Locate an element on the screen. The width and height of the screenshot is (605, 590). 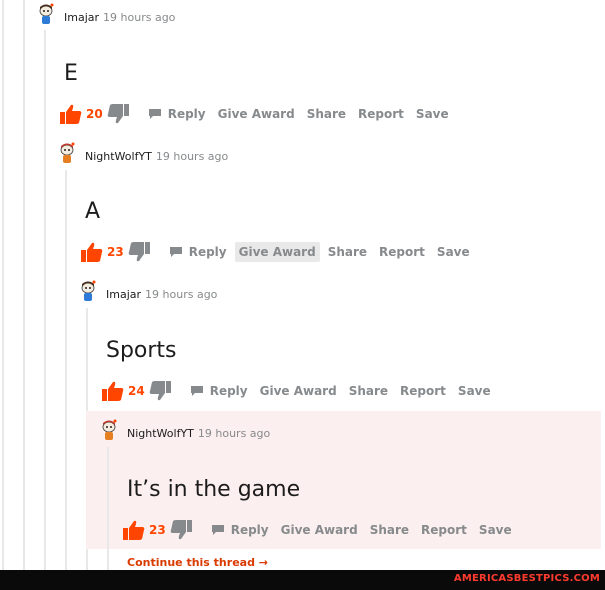
watermark-bar: AMERICASBESTPICS.COM is located at coordinates (302, 580).